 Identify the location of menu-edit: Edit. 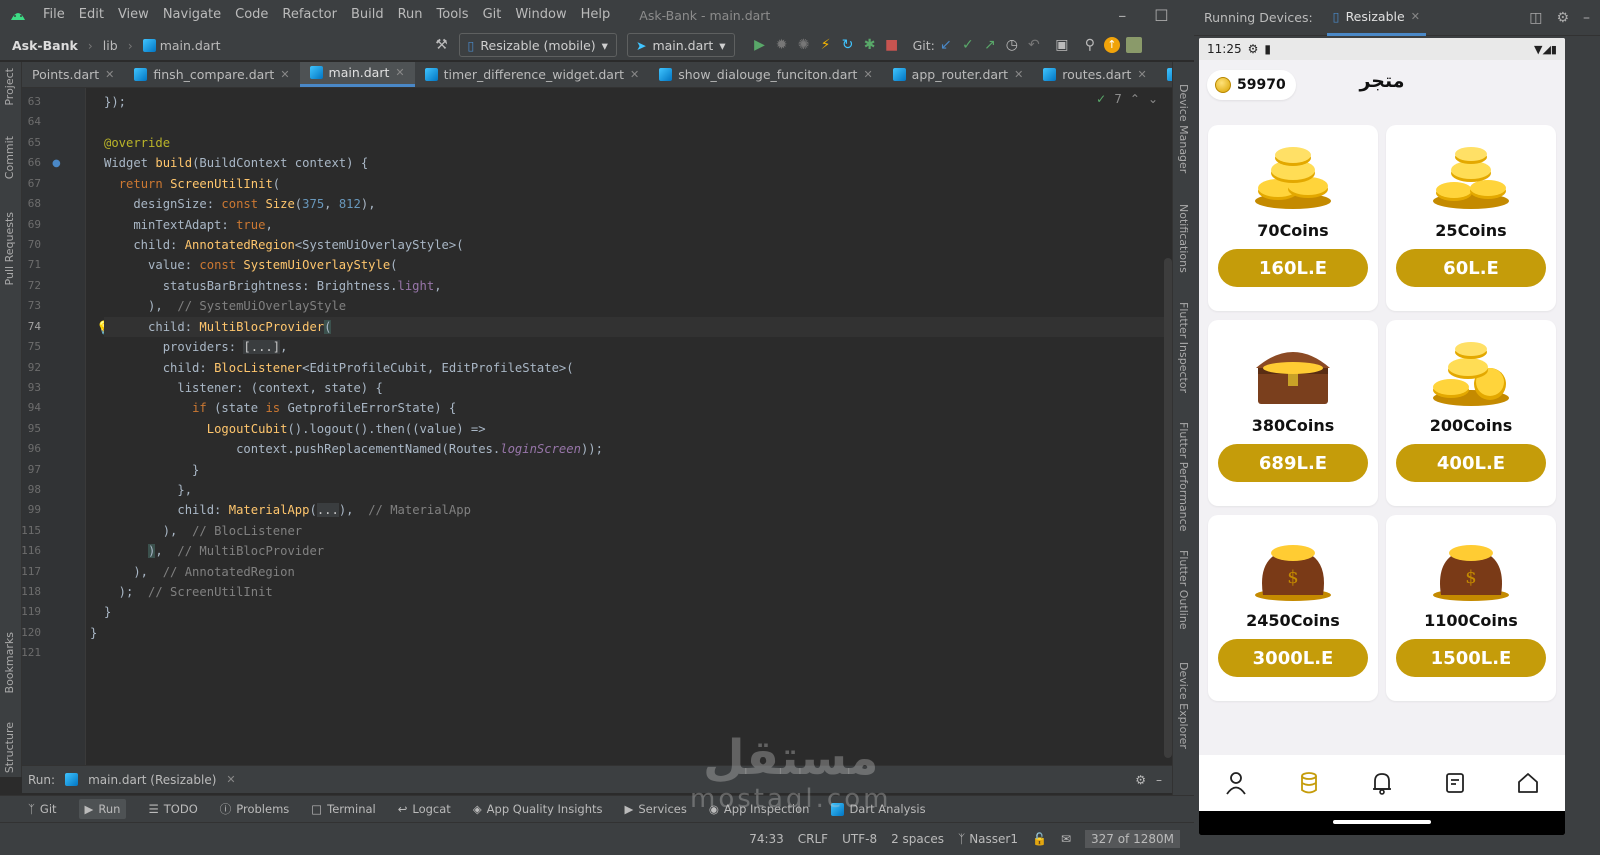
(91, 15).